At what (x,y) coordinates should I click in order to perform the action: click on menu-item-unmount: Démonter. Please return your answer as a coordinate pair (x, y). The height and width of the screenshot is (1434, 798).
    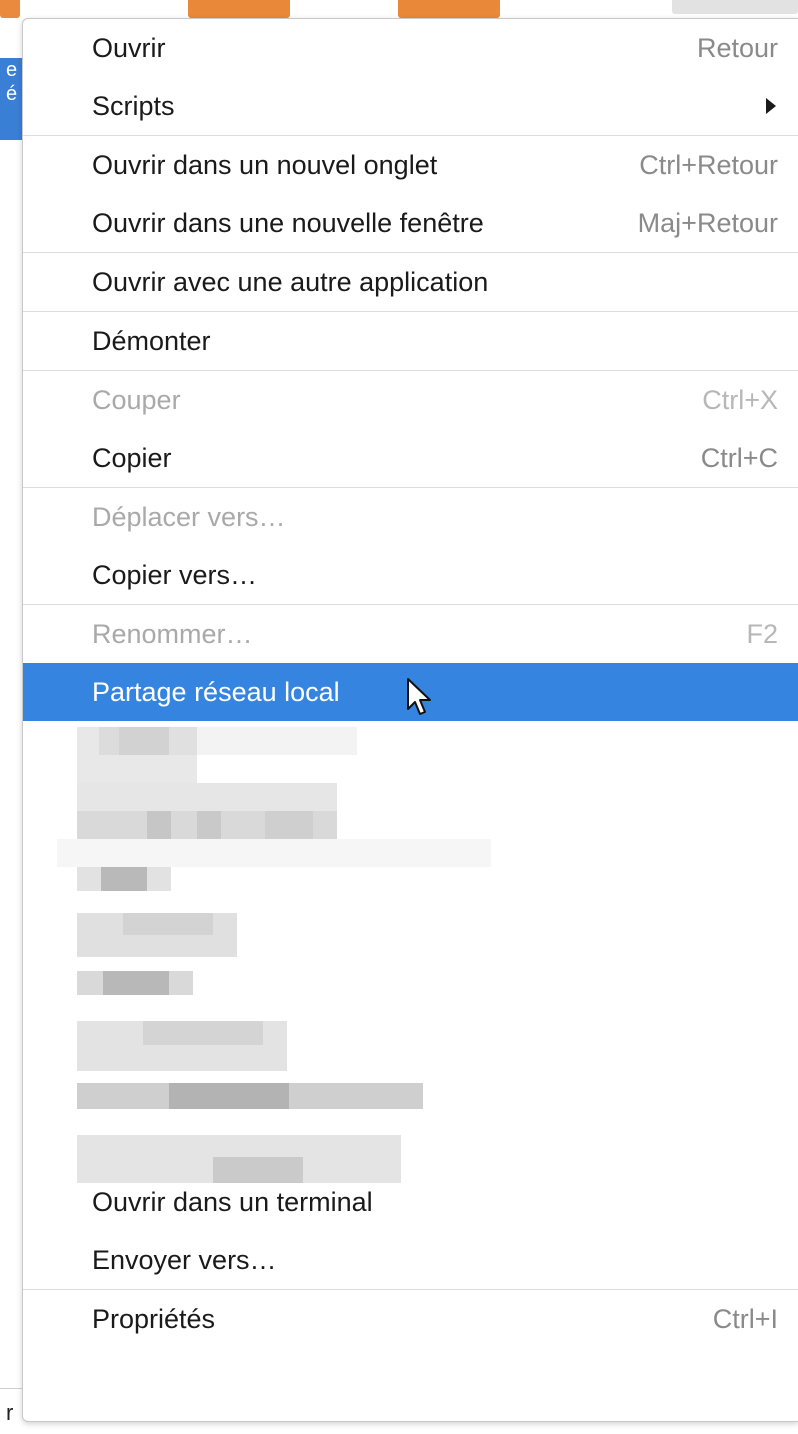
    Looking at the image, I should click on (410, 341).